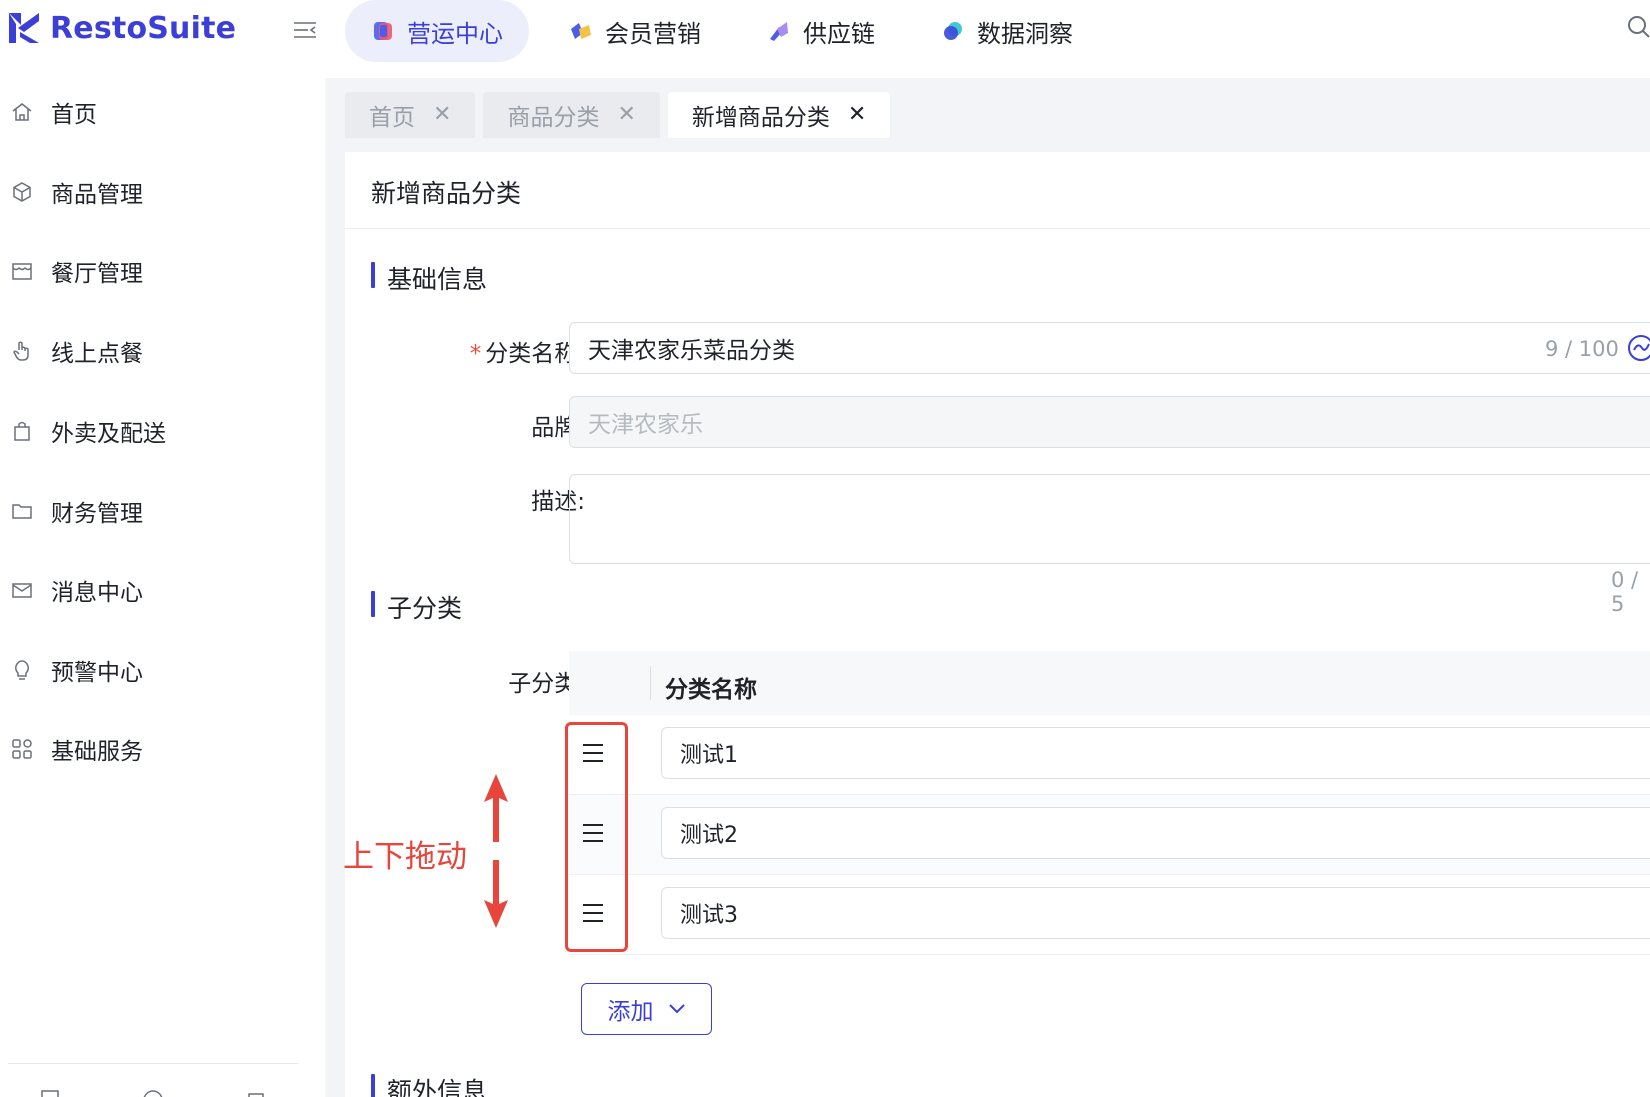 The width and height of the screenshot is (1650, 1097). Describe the element at coordinates (596, 837) in the screenshot. I see `drag-highlight-box` at that location.